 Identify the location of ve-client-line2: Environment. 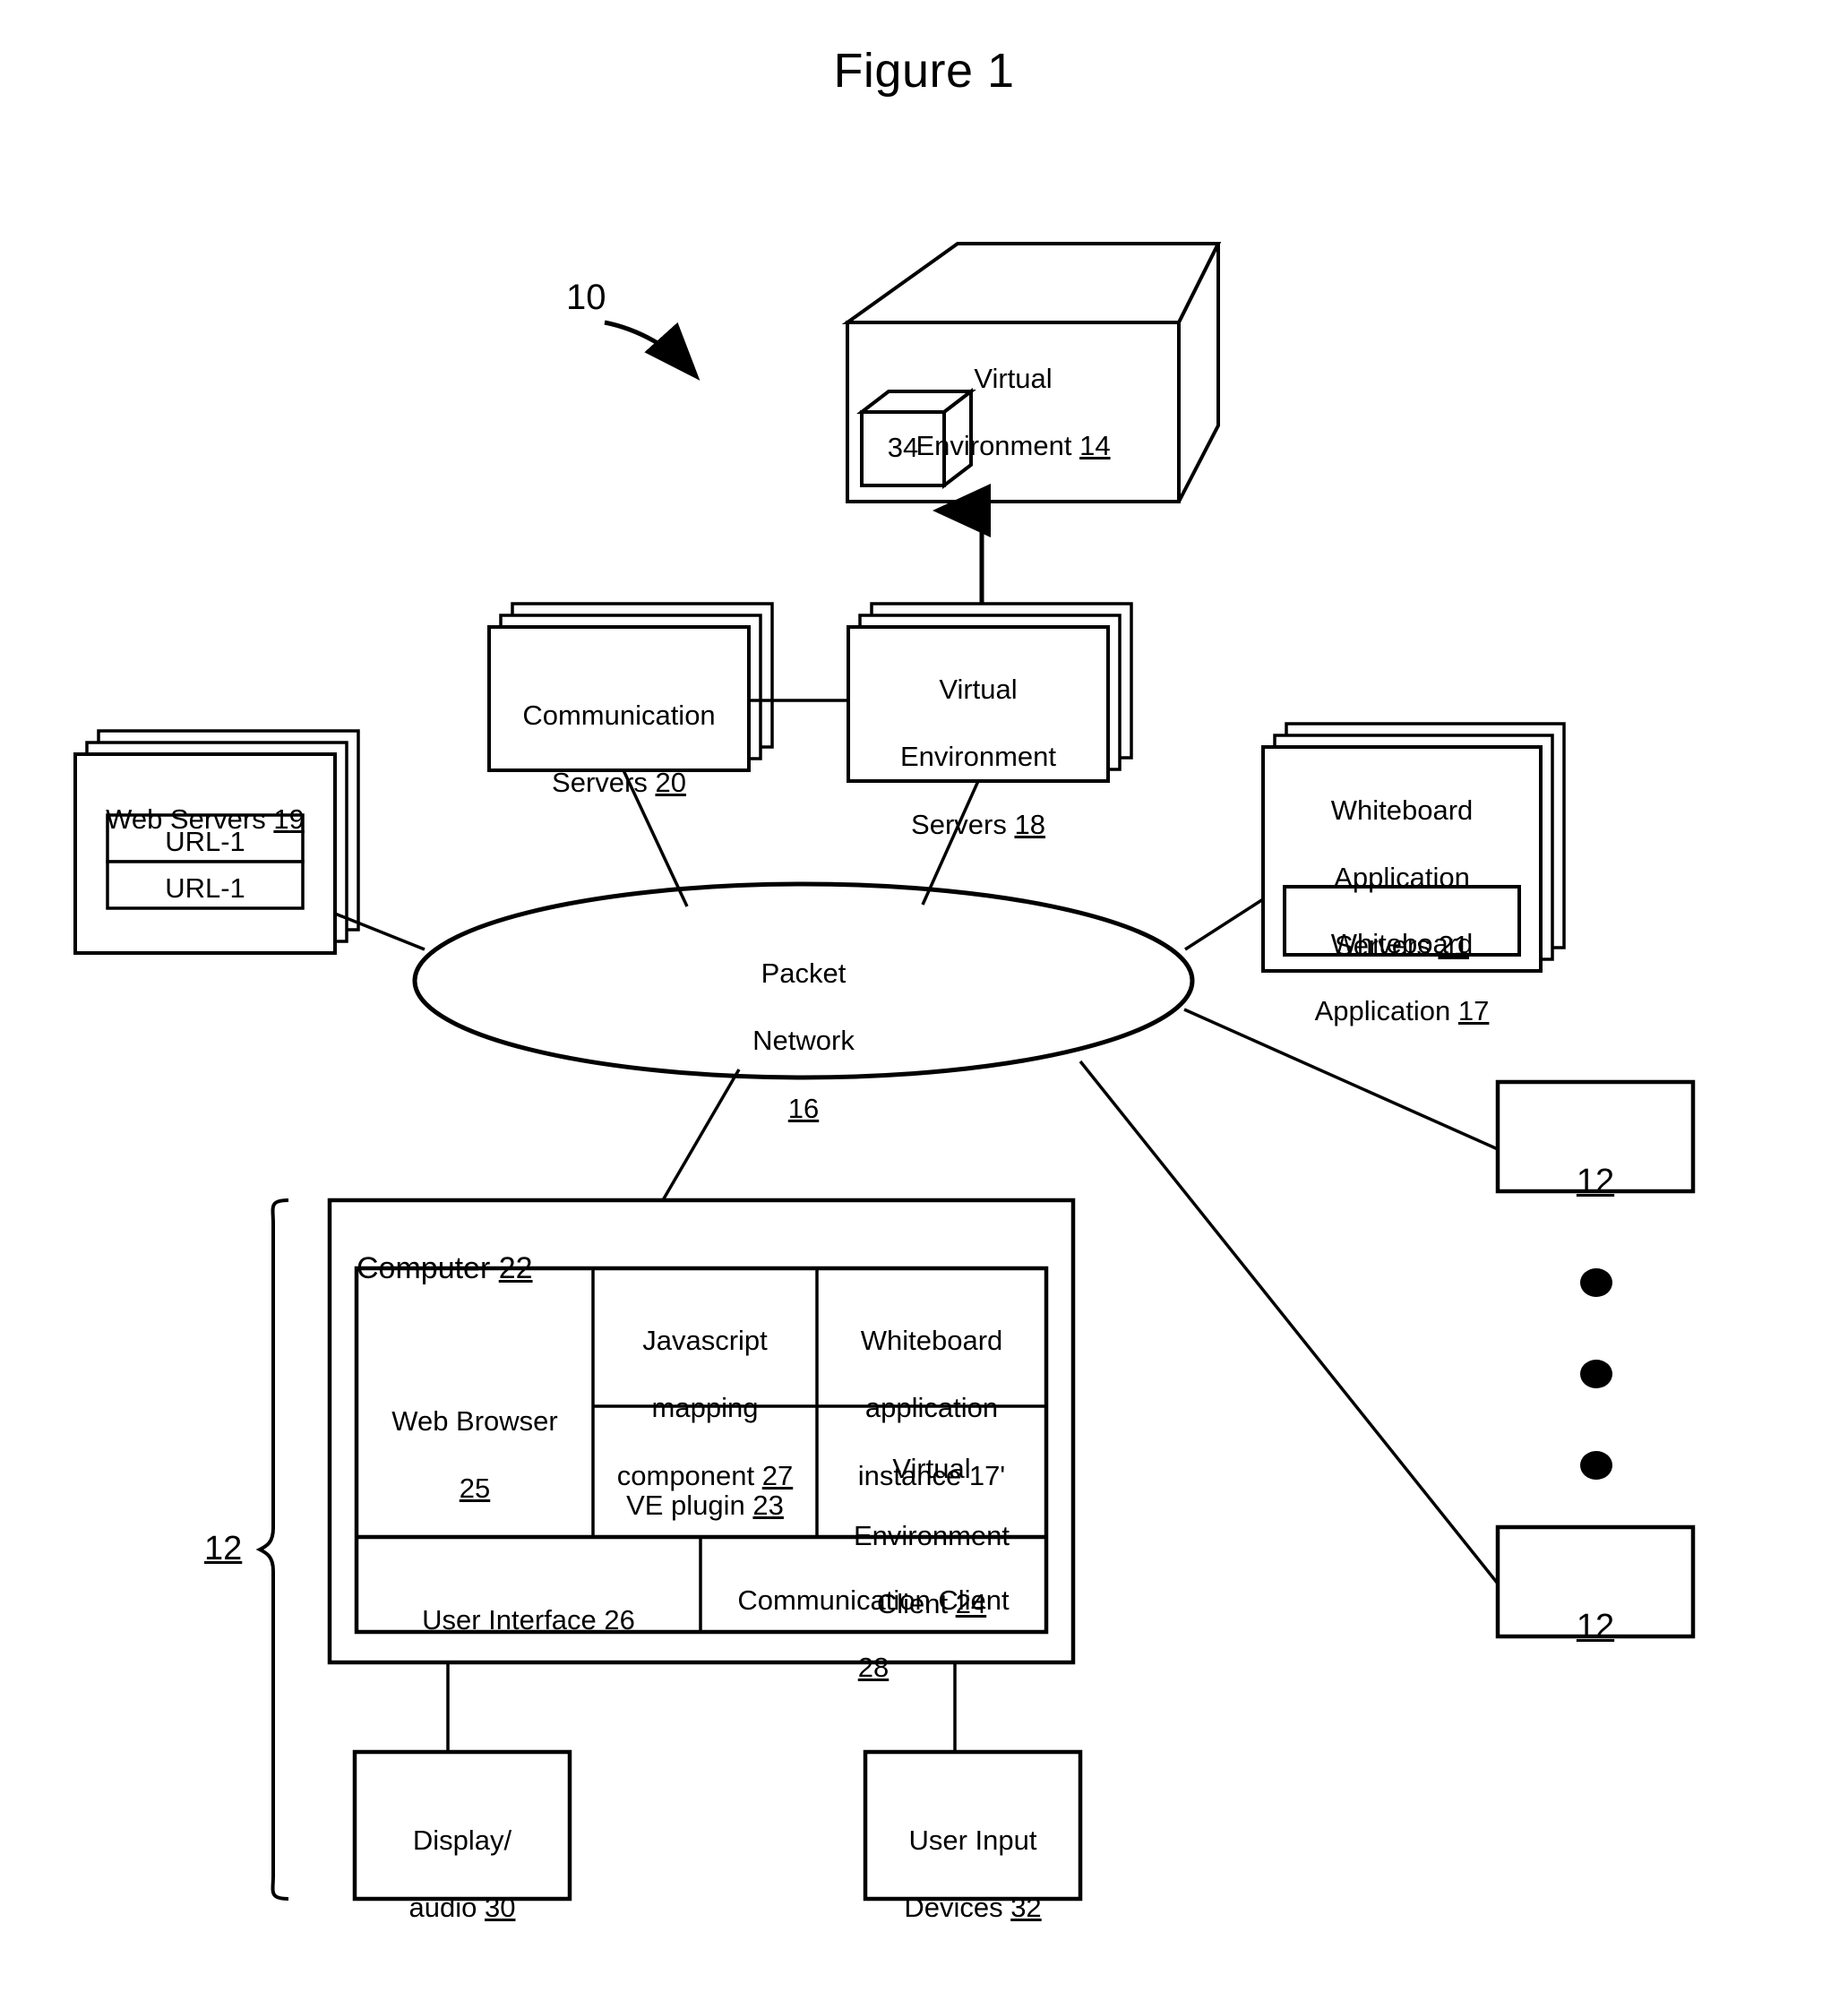
(931, 1536).